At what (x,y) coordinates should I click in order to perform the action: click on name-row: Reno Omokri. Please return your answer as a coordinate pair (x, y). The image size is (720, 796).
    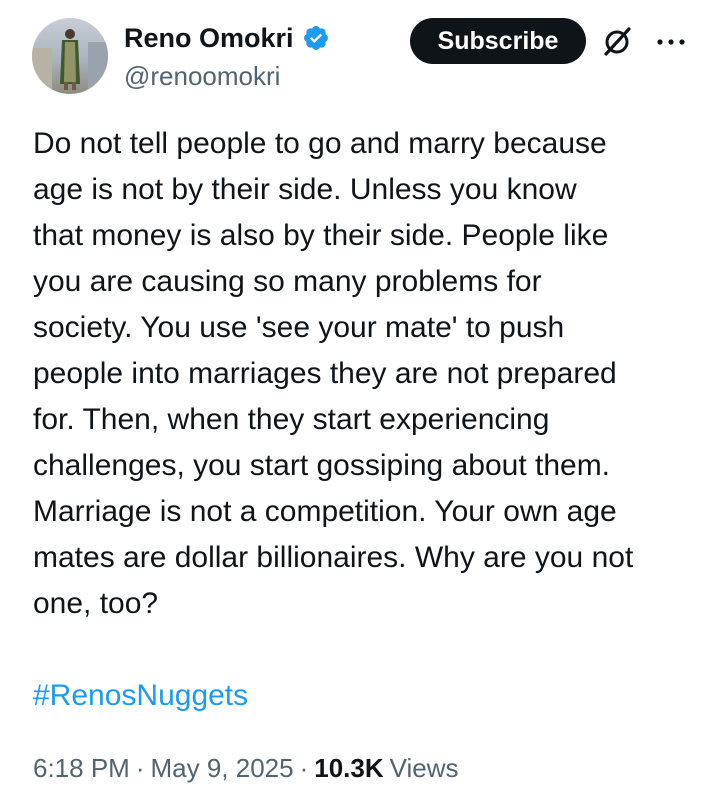
    Looking at the image, I should click on (227, 38).